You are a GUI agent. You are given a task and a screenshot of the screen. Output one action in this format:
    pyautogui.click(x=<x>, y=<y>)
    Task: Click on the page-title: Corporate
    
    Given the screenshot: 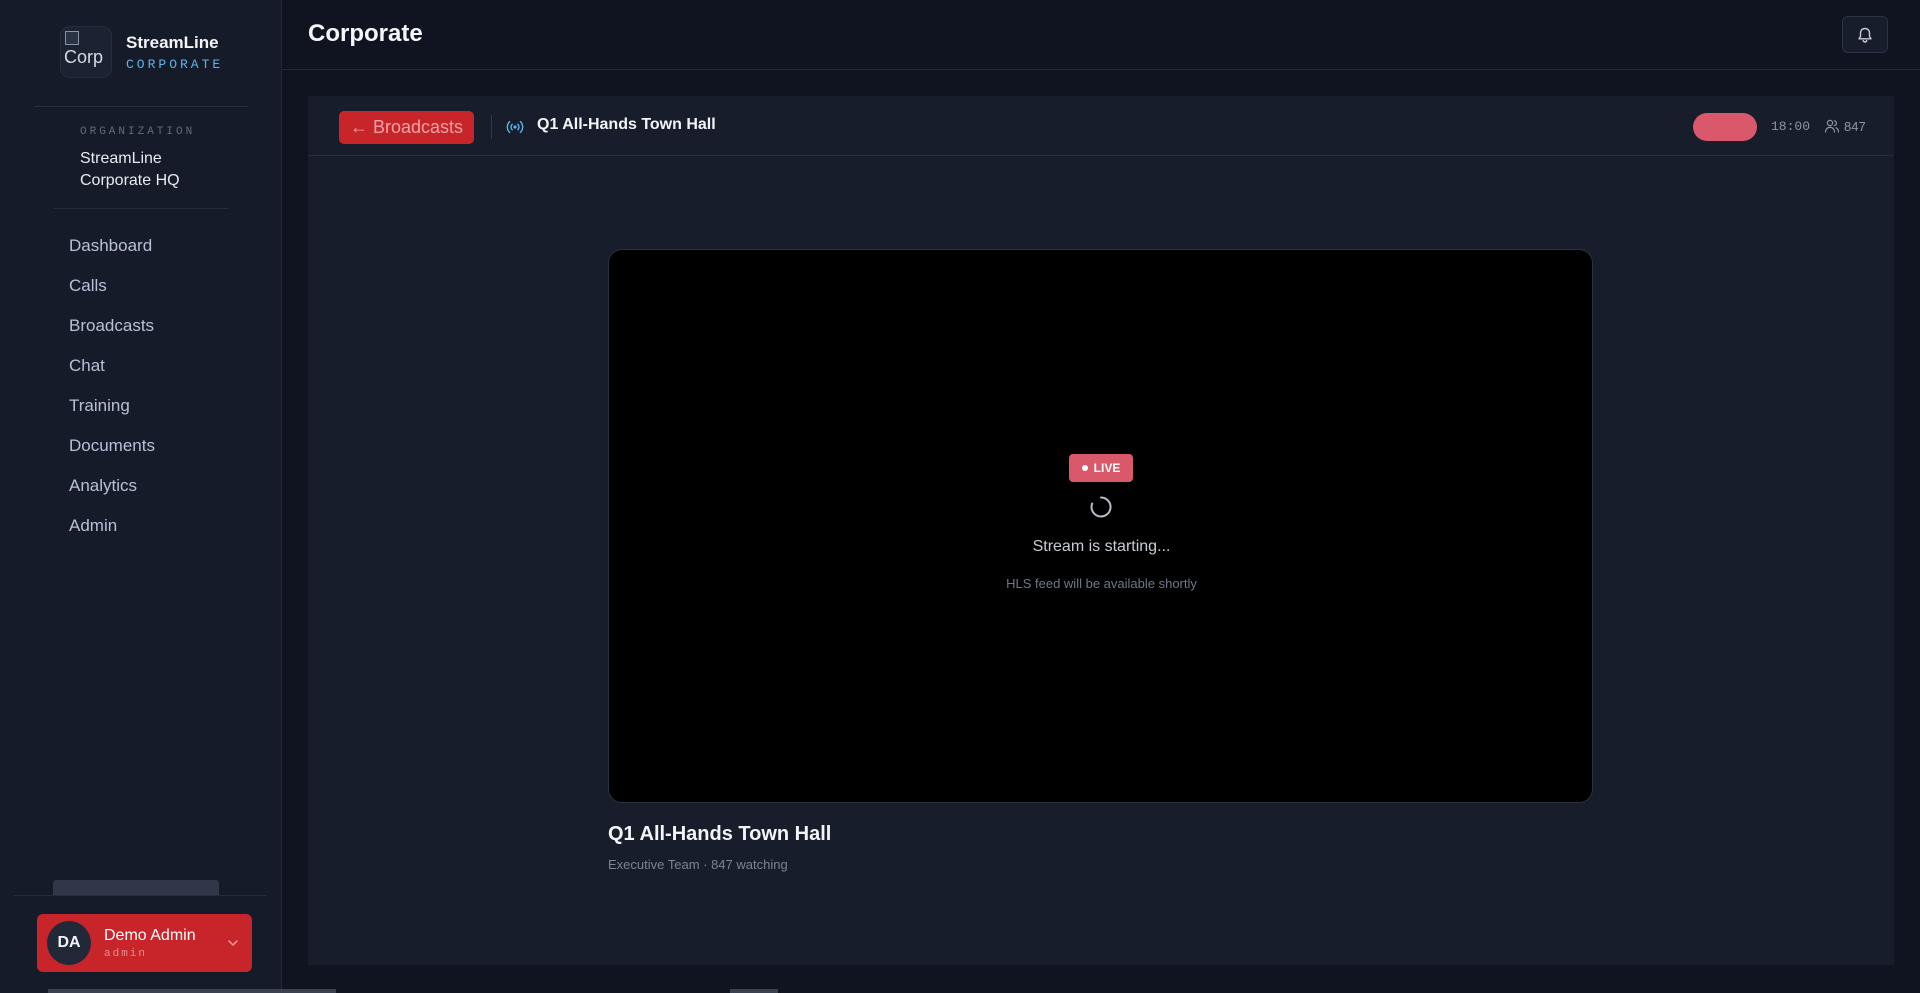 What is the action you would take?
    pyautogui.click(x=365, y=33)
    